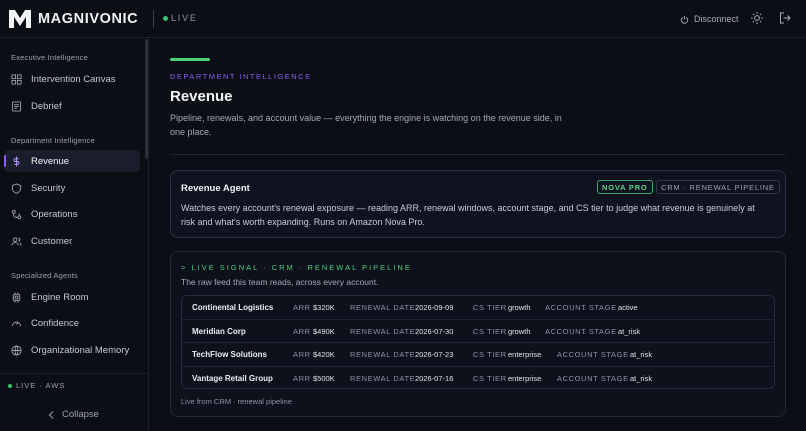 This screenshot has height=431, width=806. Describe the element at coordinates (80, 350) in the screenshot. I see `sidebar-item-label: Organizational Memory` at that location.